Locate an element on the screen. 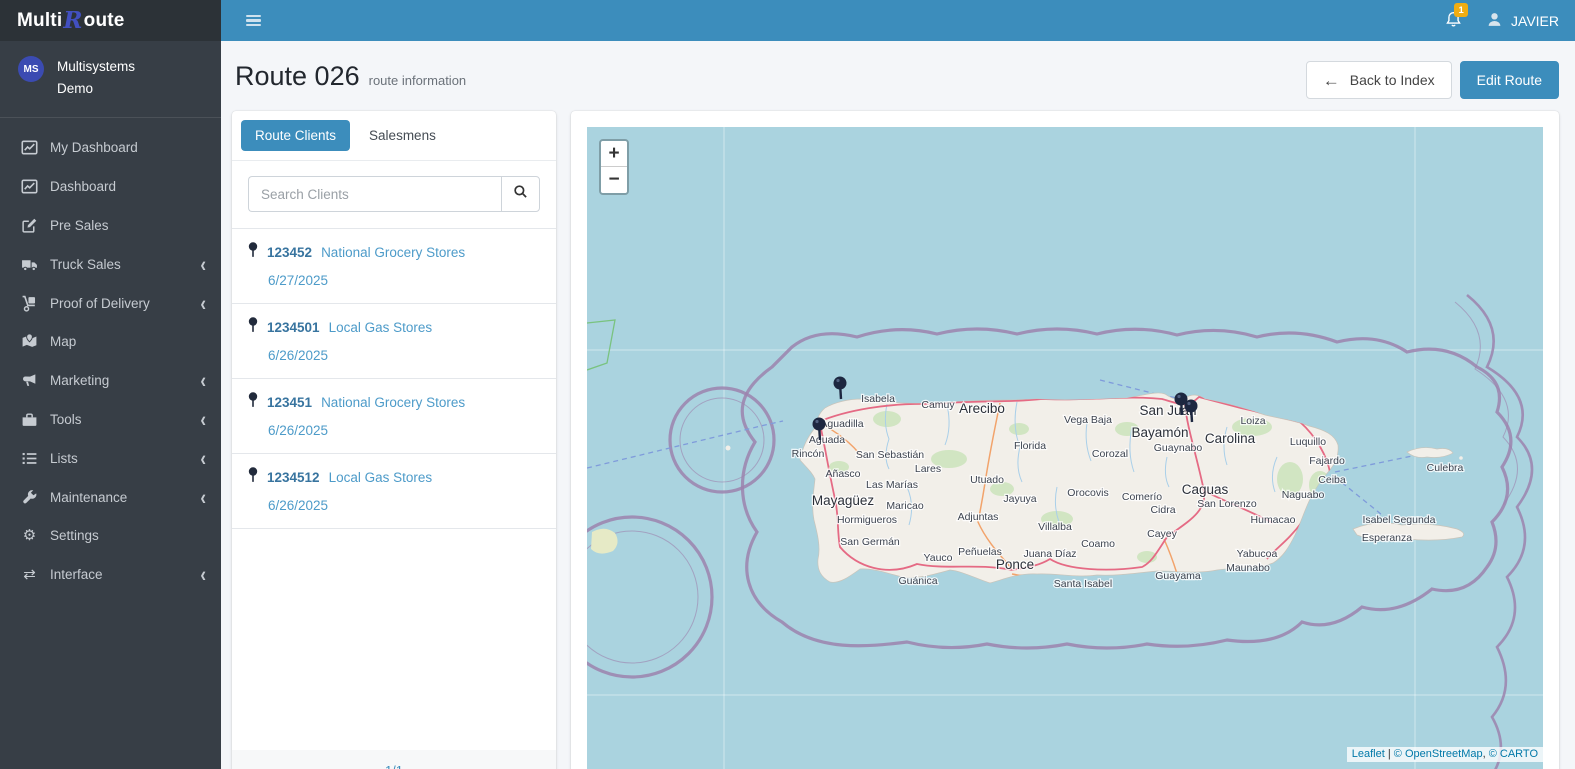 The height and width of the screenshot is (769, 1575). town-label: Orocovis is located at coordinates (1087, 493).